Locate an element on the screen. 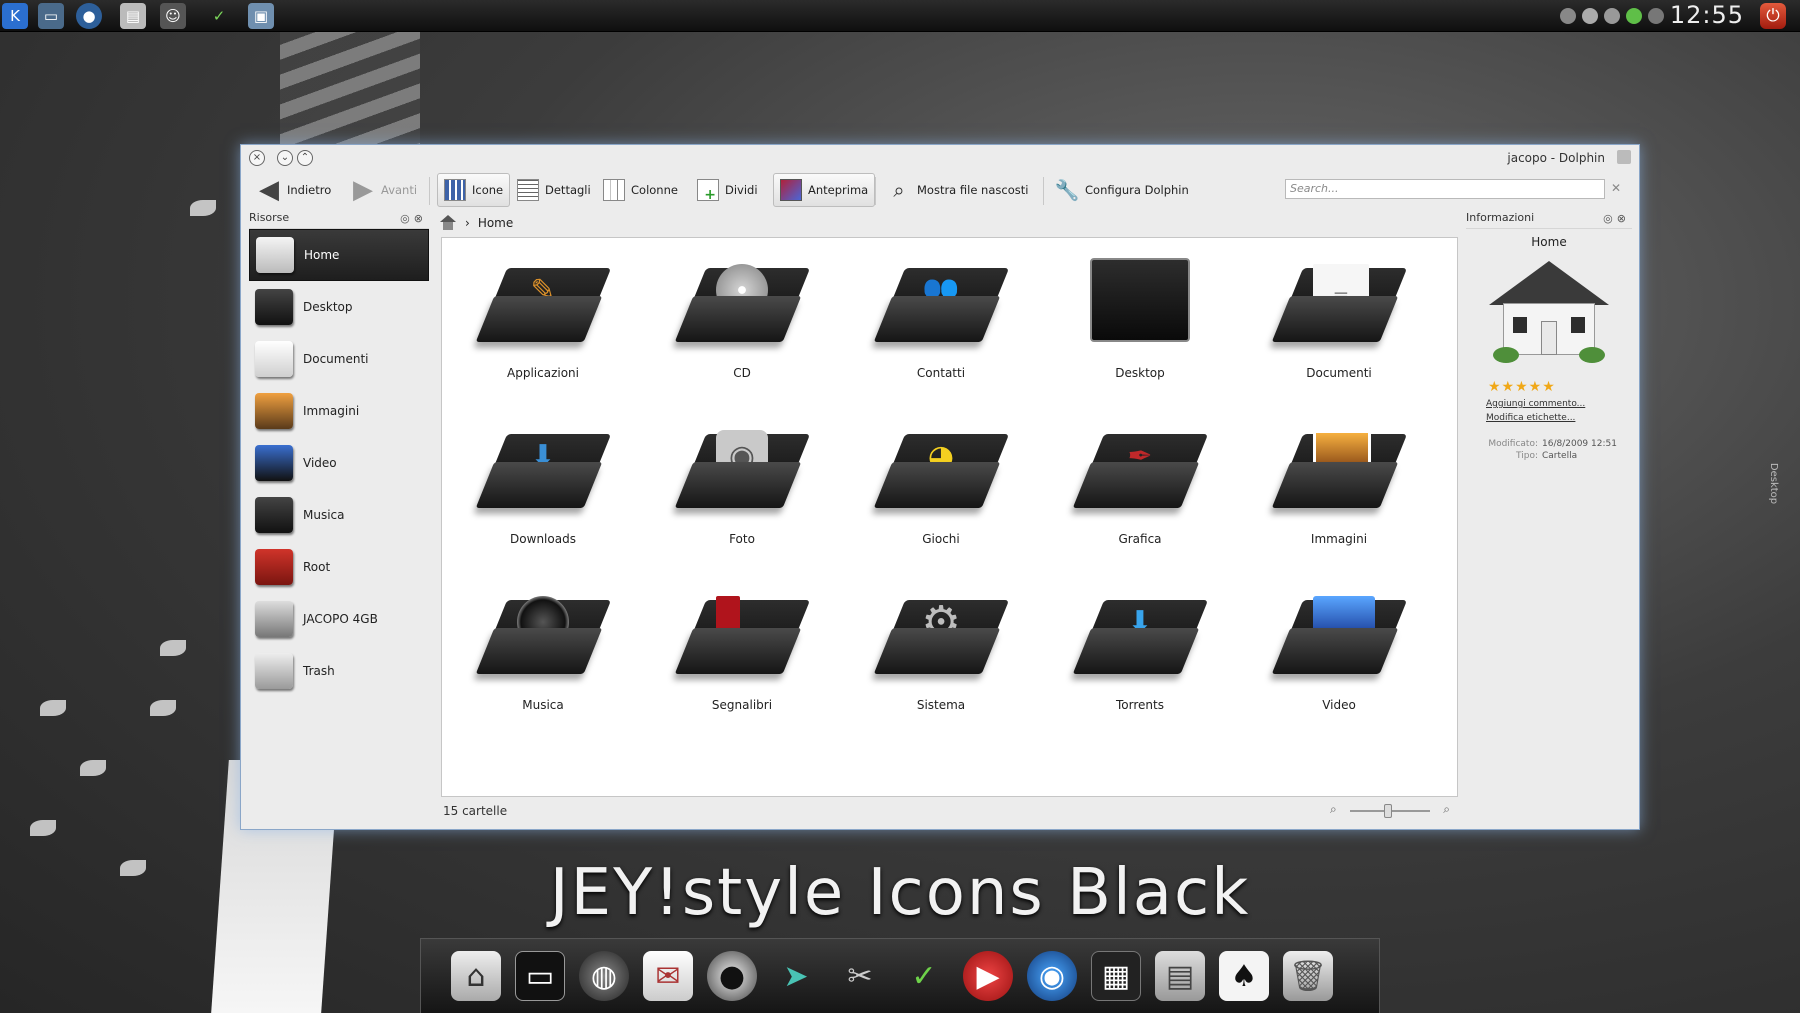 The height and width of the screenshot is (1013, 1800). place-video: Video is located at coordinates (339, 463).